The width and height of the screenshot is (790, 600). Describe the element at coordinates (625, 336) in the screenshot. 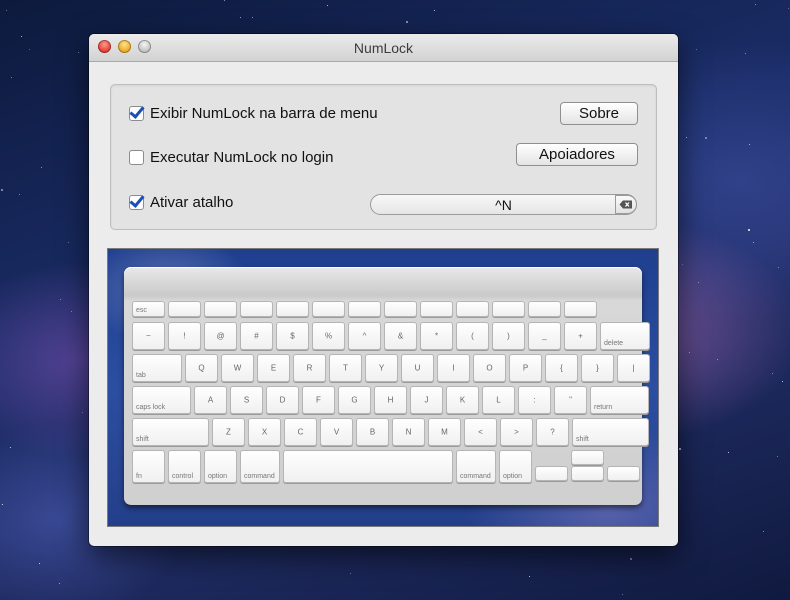

I see `keyboard-key: delete` at that location.